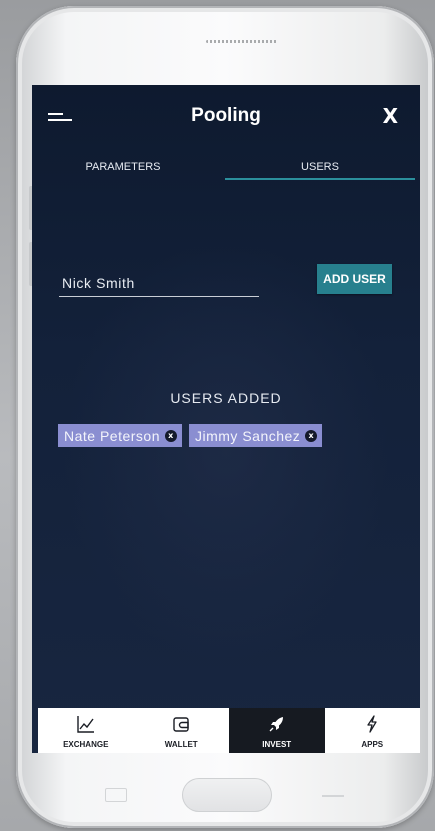 This screenshot has width=435, height=831. What do you see at coordinates (372, 744) in the screenshot?
I see `nav-label: APPS` at bounding box center [372, 744].